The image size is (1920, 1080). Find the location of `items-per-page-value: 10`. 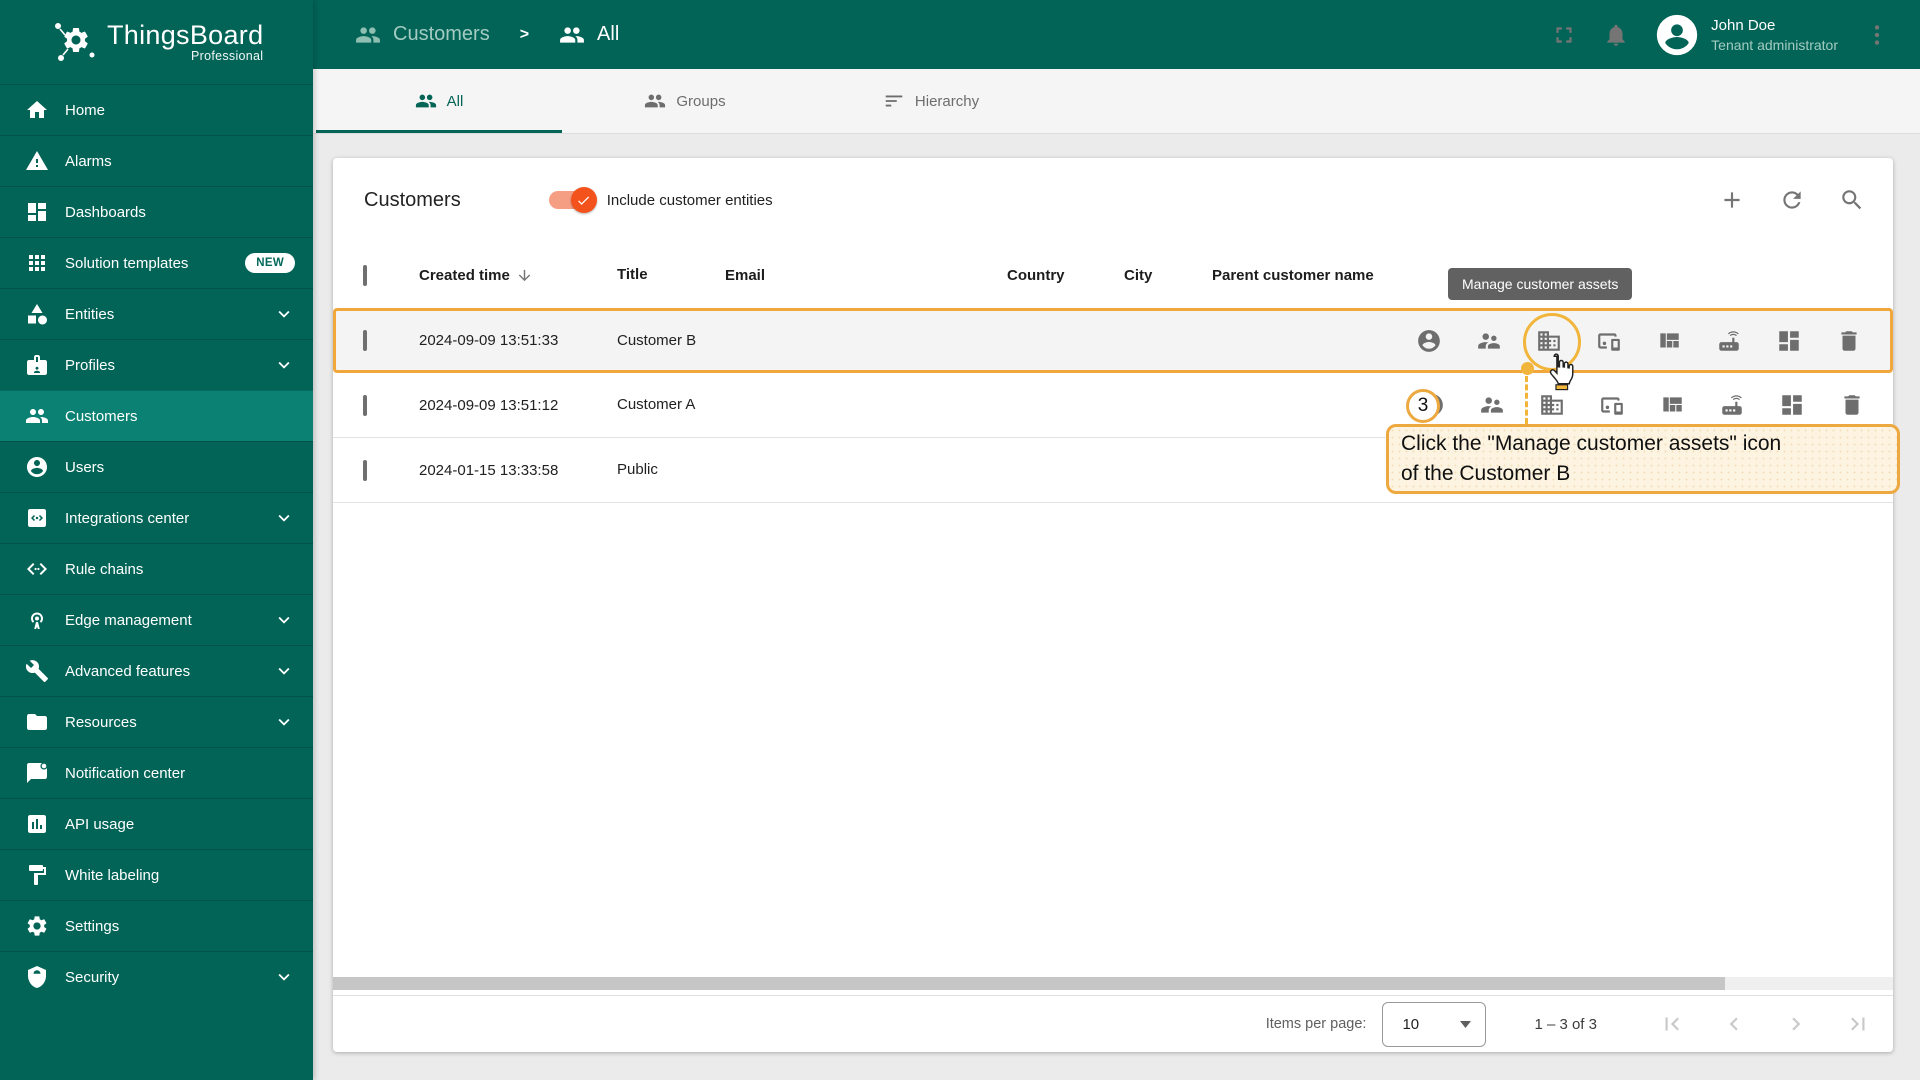

items-per-page-value: 10 is located at coordinates (1411, 1024).